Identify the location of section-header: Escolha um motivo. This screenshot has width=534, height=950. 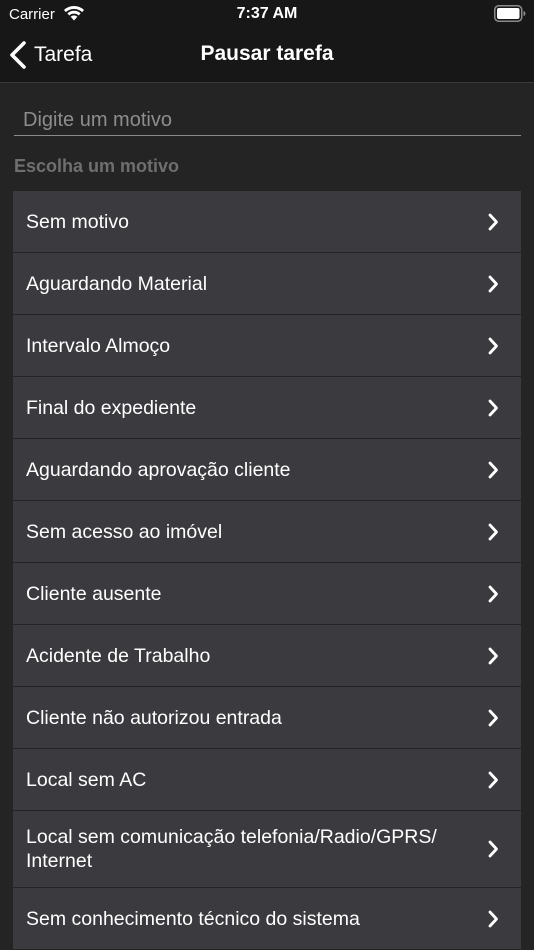
(97, 166).